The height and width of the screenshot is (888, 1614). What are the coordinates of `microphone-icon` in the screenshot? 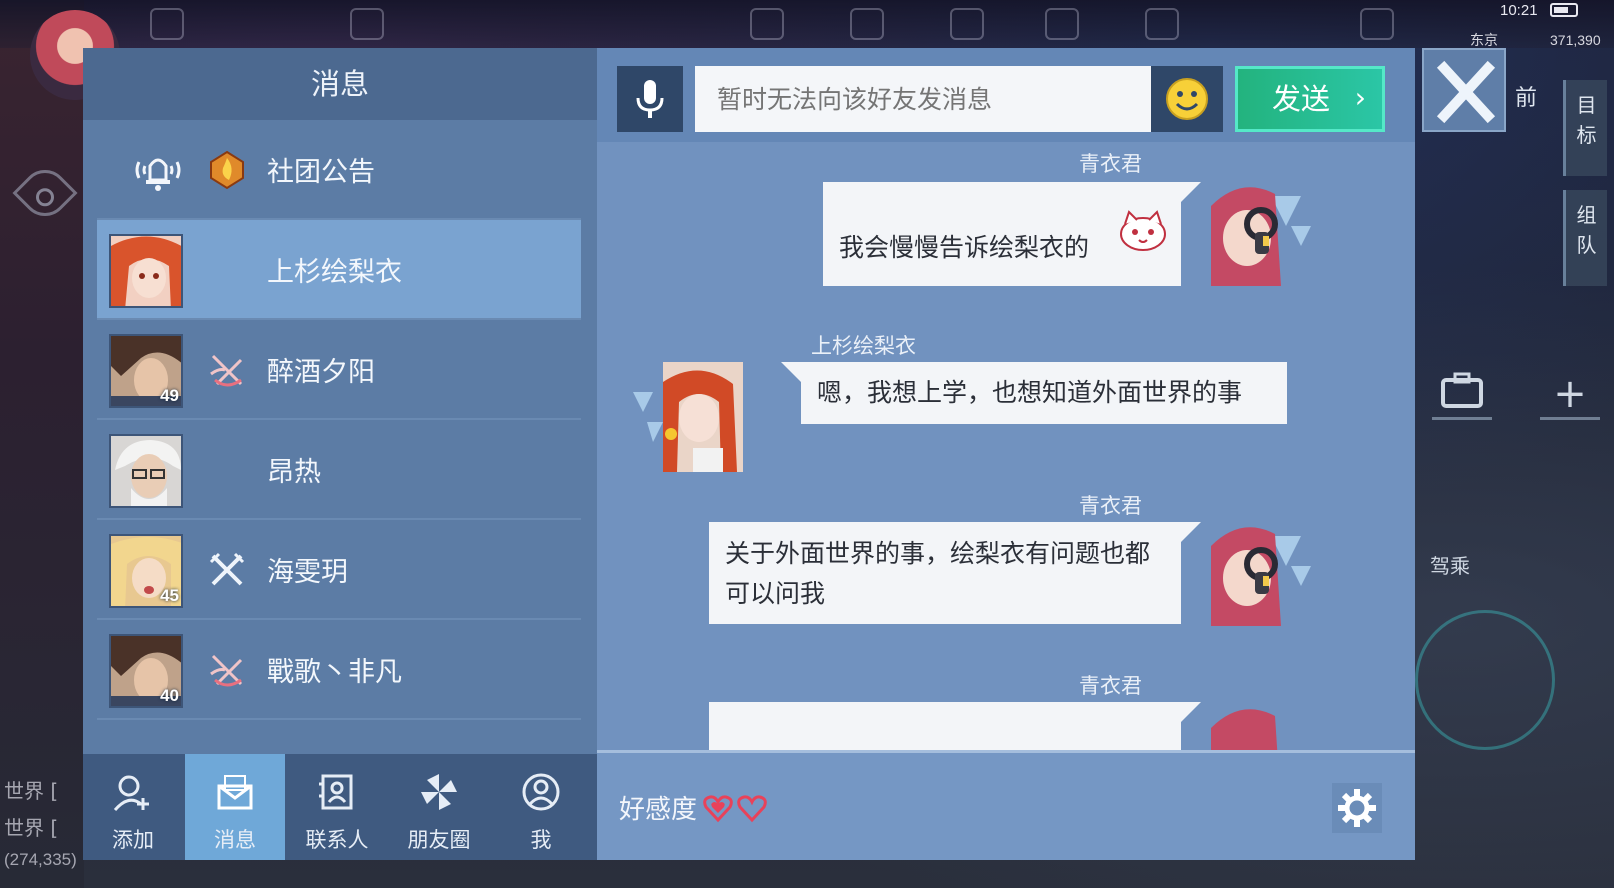 It's located at (650, 99).